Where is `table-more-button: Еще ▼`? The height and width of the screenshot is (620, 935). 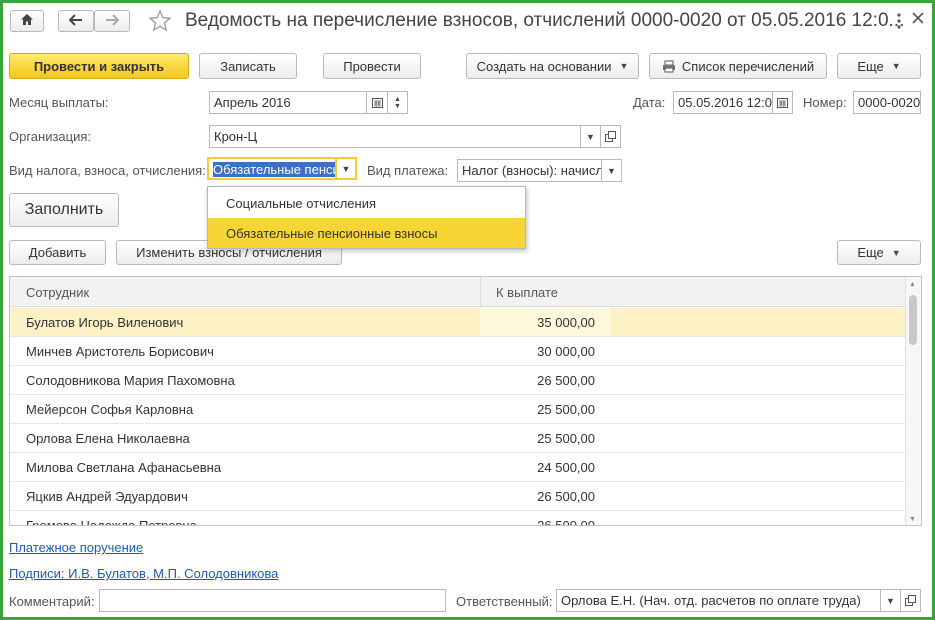 table-more-button: Еще ▼ is located at coordinates (879, 252).